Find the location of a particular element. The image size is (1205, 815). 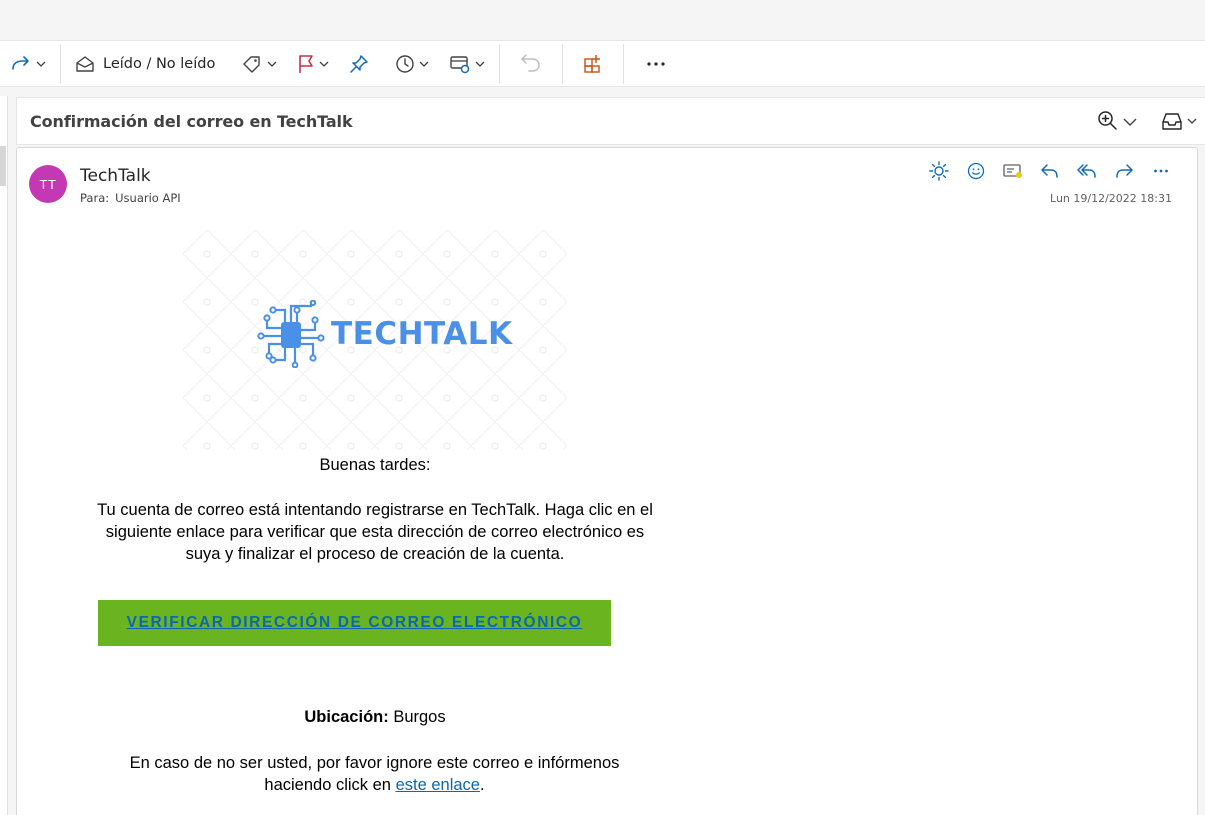

mark-read-label: Leído / No leído is located at coordinates (159, 63).